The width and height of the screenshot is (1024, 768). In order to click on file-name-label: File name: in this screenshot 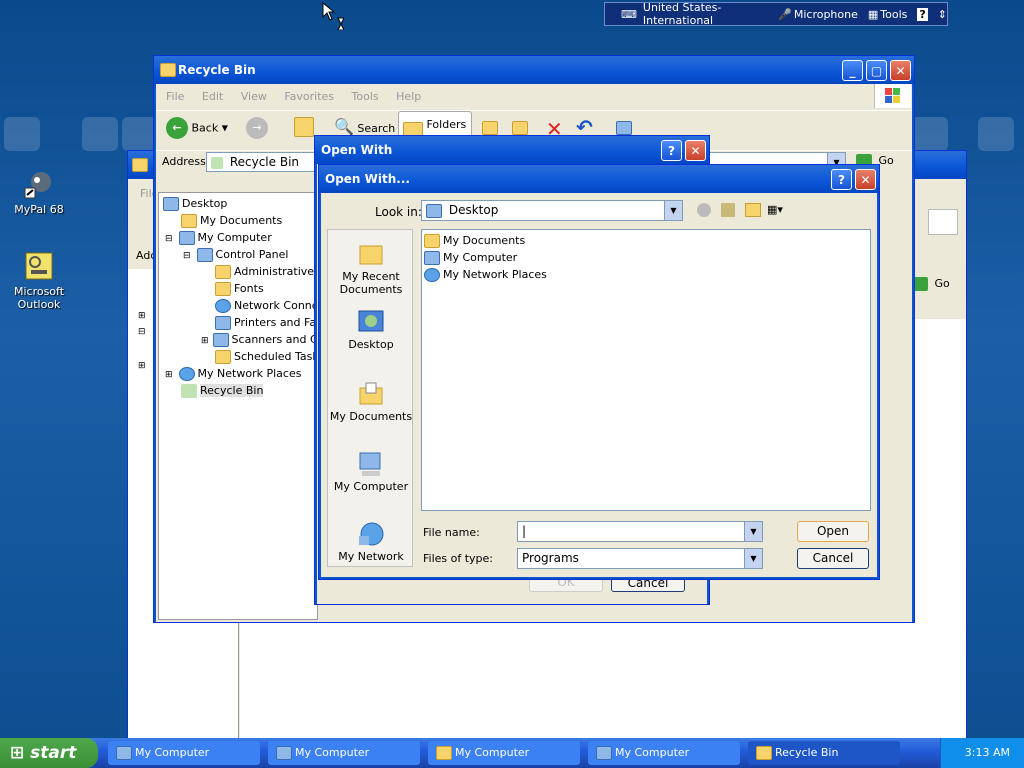, I will do `click(451, 532)`.